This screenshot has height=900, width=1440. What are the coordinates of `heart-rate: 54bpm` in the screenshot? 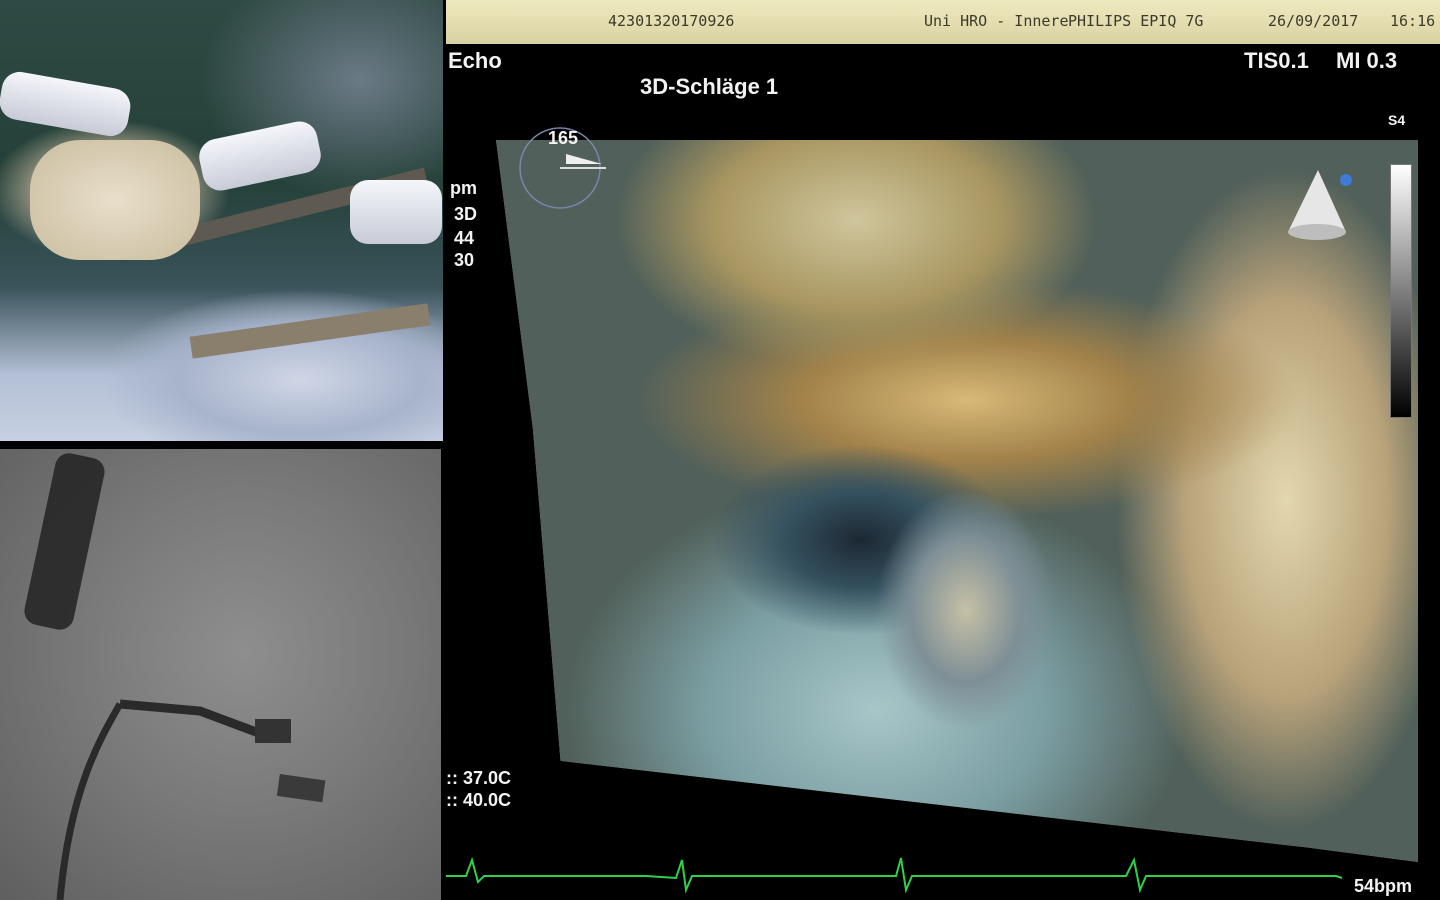 It's located at (1383, 886).